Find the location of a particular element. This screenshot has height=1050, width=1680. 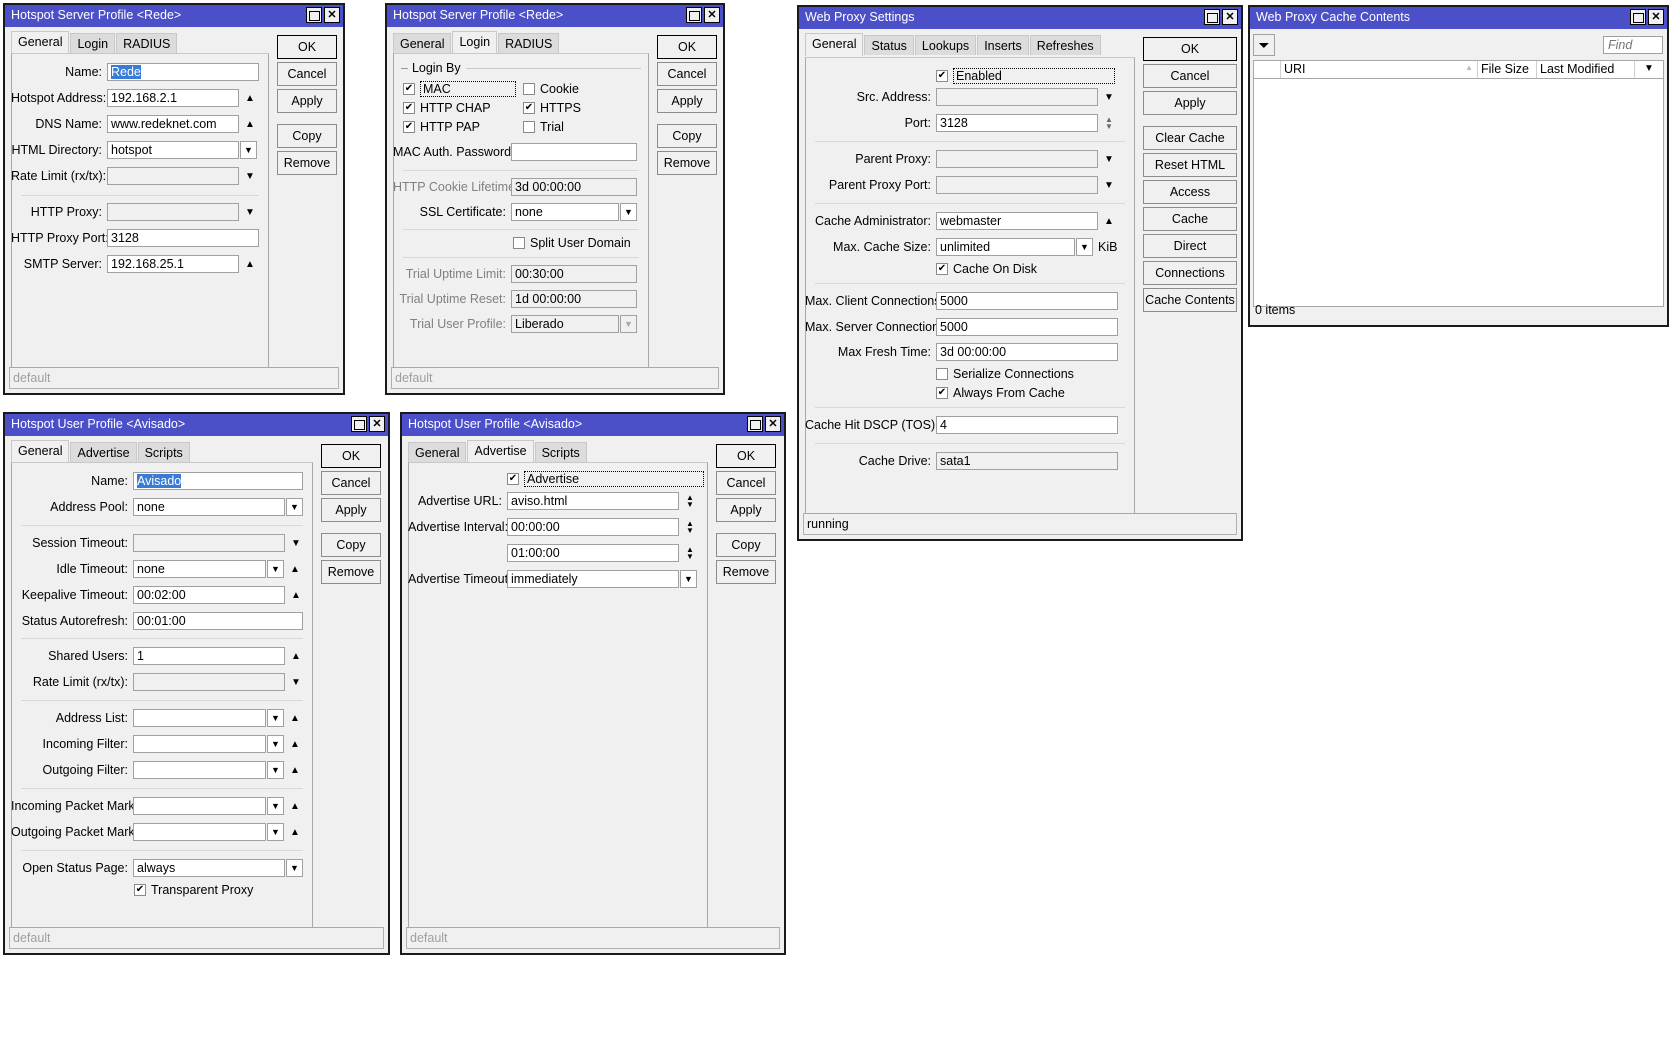

cookie-checkbox: Cookie is located at coordinates (551, 89).